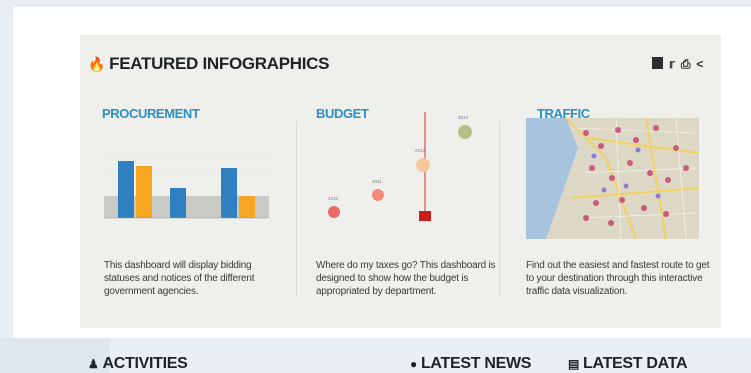 The width and height of the screenshot is (751, 373). Describe the element at coordinates (6, 186) in the screenshot. I see `frame-left` at that location.